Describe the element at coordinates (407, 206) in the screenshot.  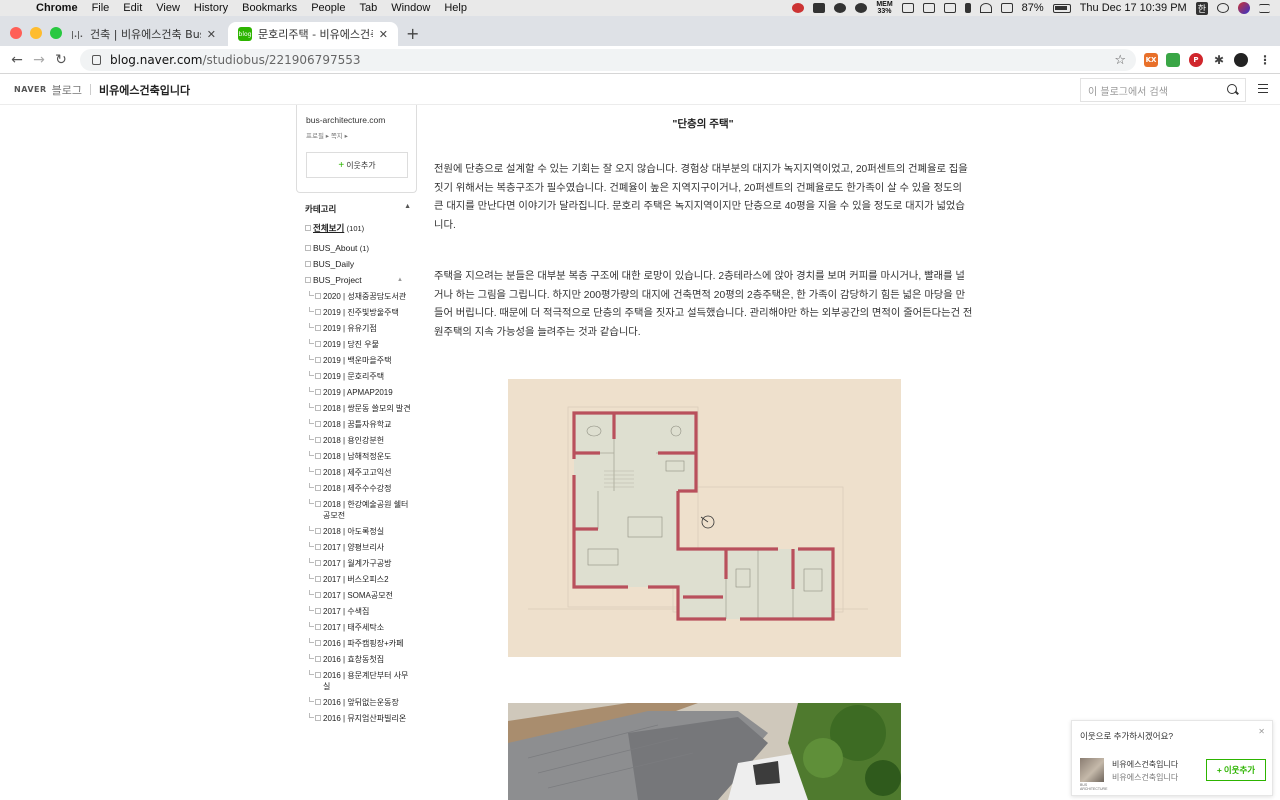
I see `collapse-caret-icon: ▲` at that location.